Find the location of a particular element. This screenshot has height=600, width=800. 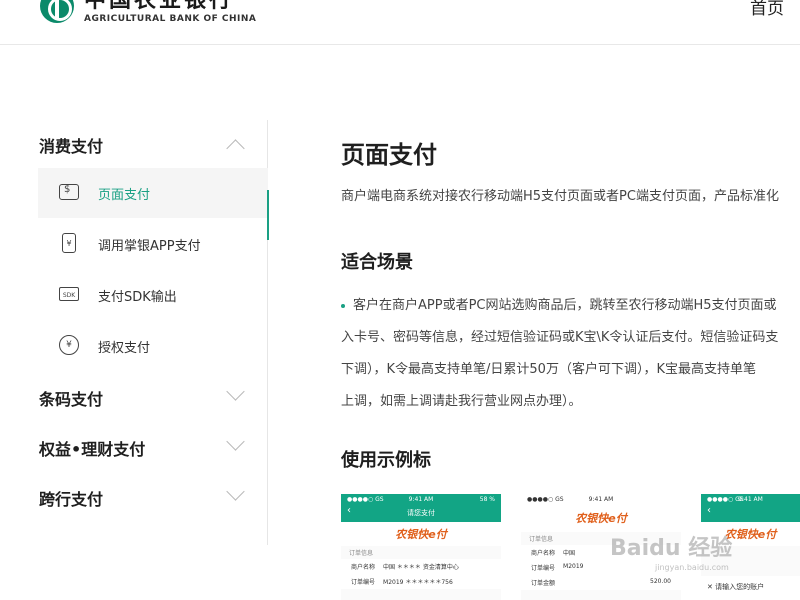

sidebar-item-app-payment: ¥ 调用掌银APP支付 is located at coordinates (153, 244).